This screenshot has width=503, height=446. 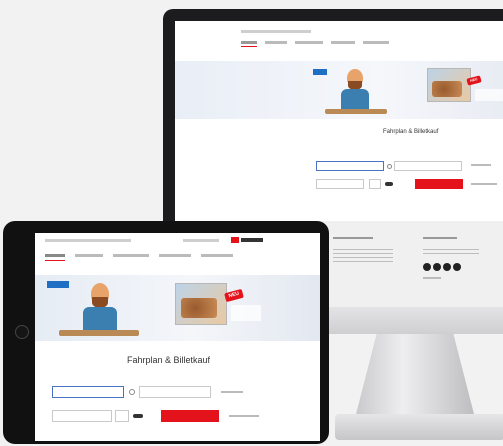 I want to click on tablet-date-field, so click(x=82, y=416).